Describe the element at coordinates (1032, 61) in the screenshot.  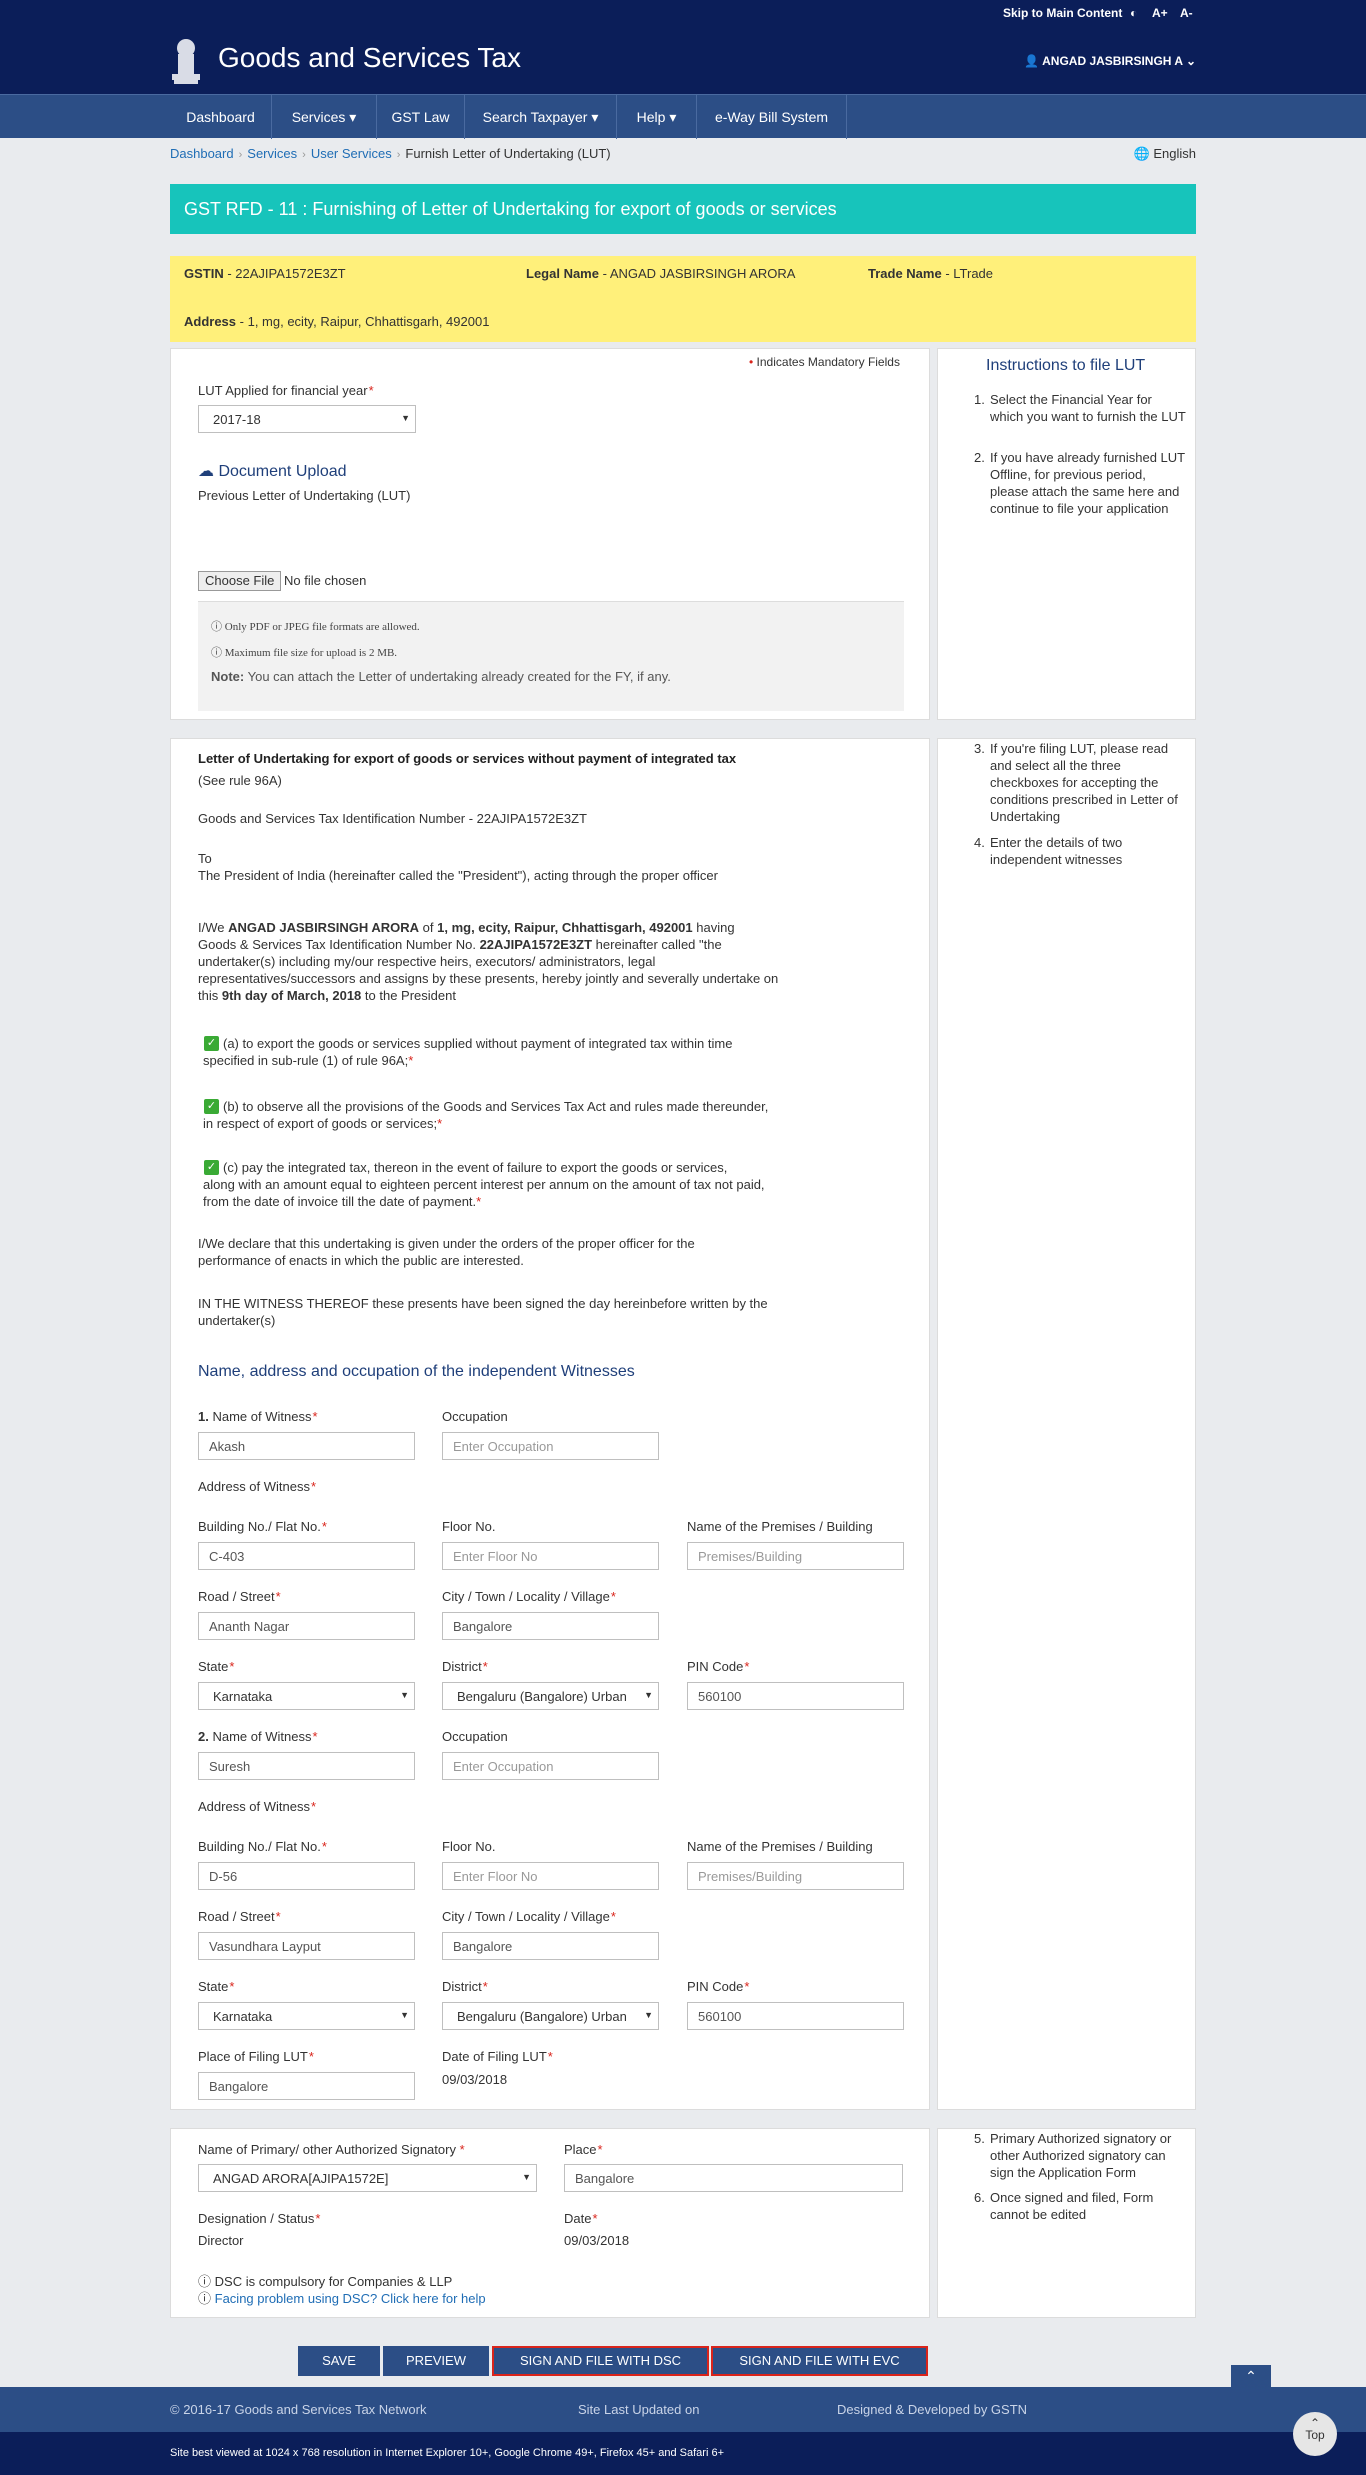
I see `user-icon: 👤` at that location.